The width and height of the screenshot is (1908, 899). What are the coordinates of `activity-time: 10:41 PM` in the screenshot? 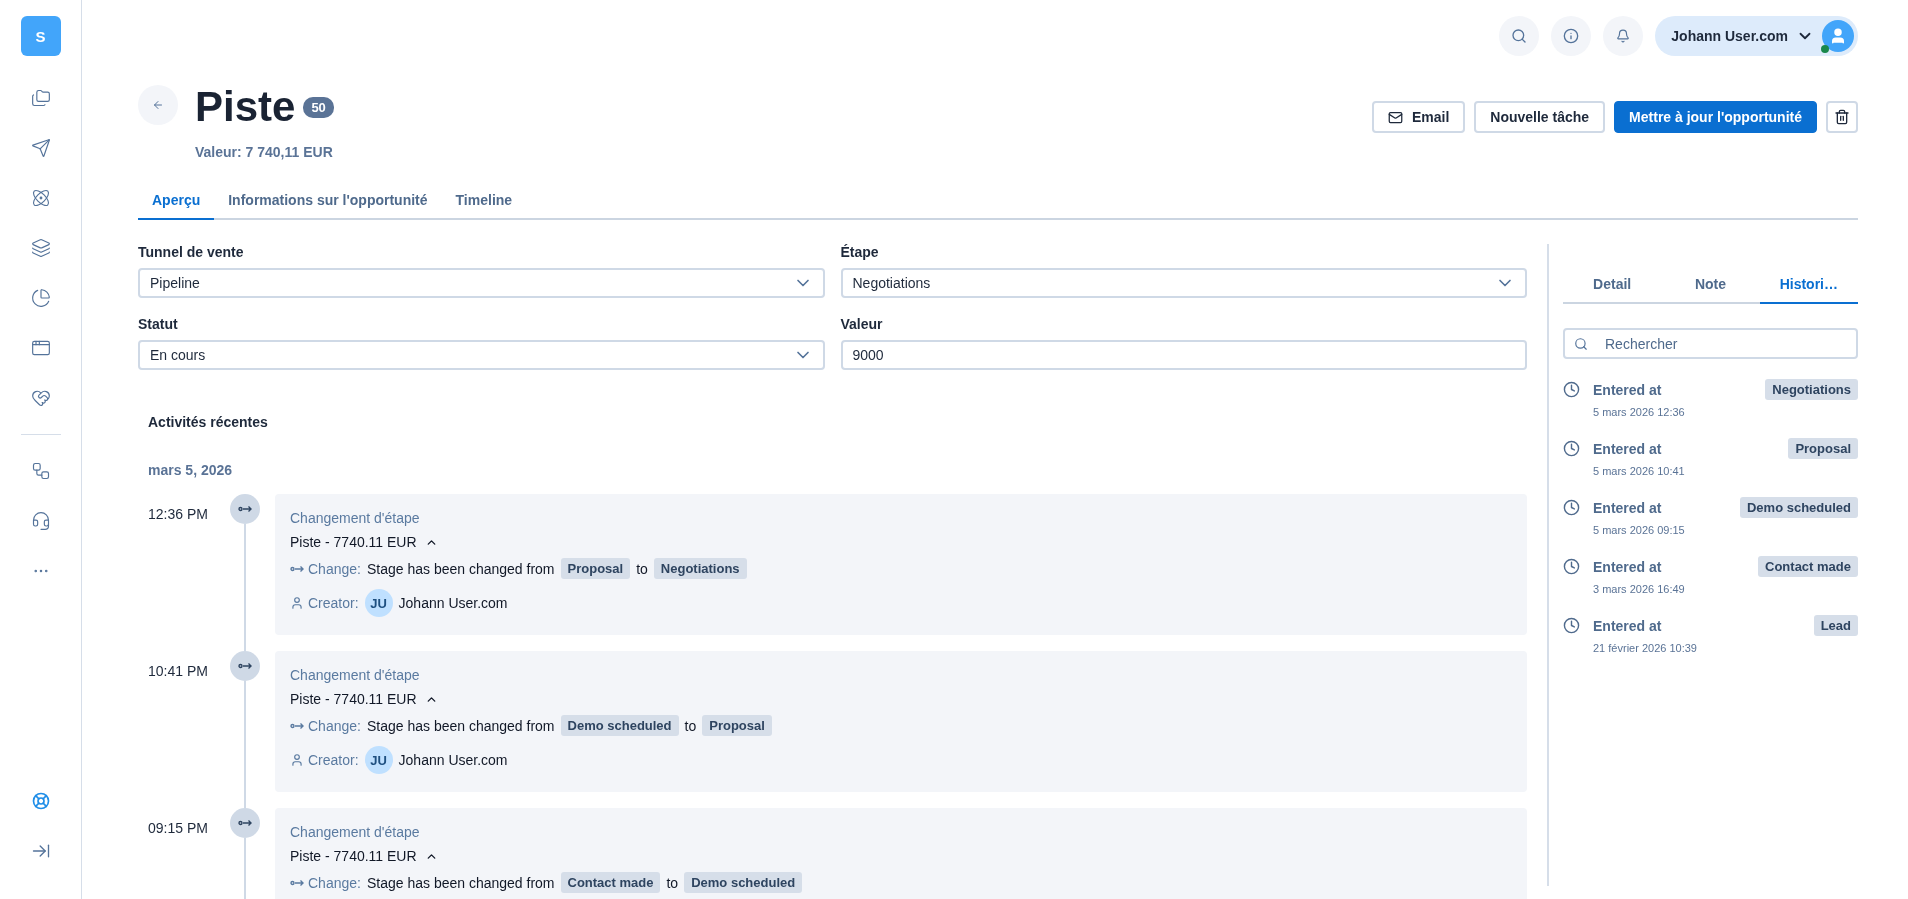 It's located at (178, 671).